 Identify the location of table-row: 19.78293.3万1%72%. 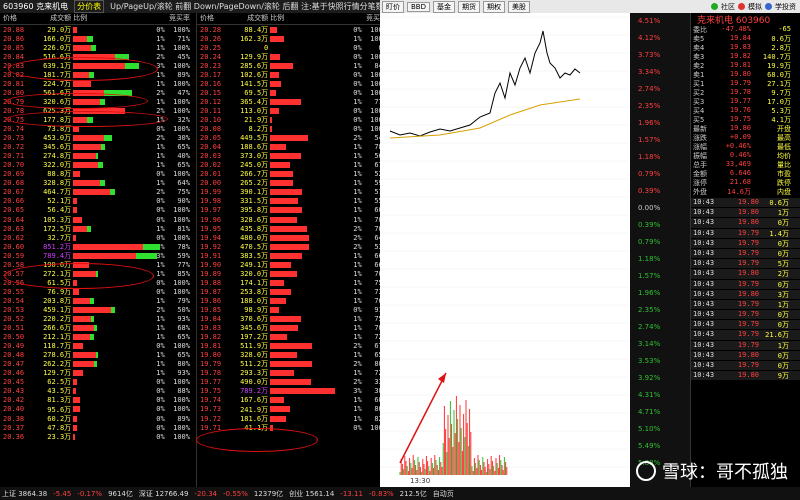
(292, 373).